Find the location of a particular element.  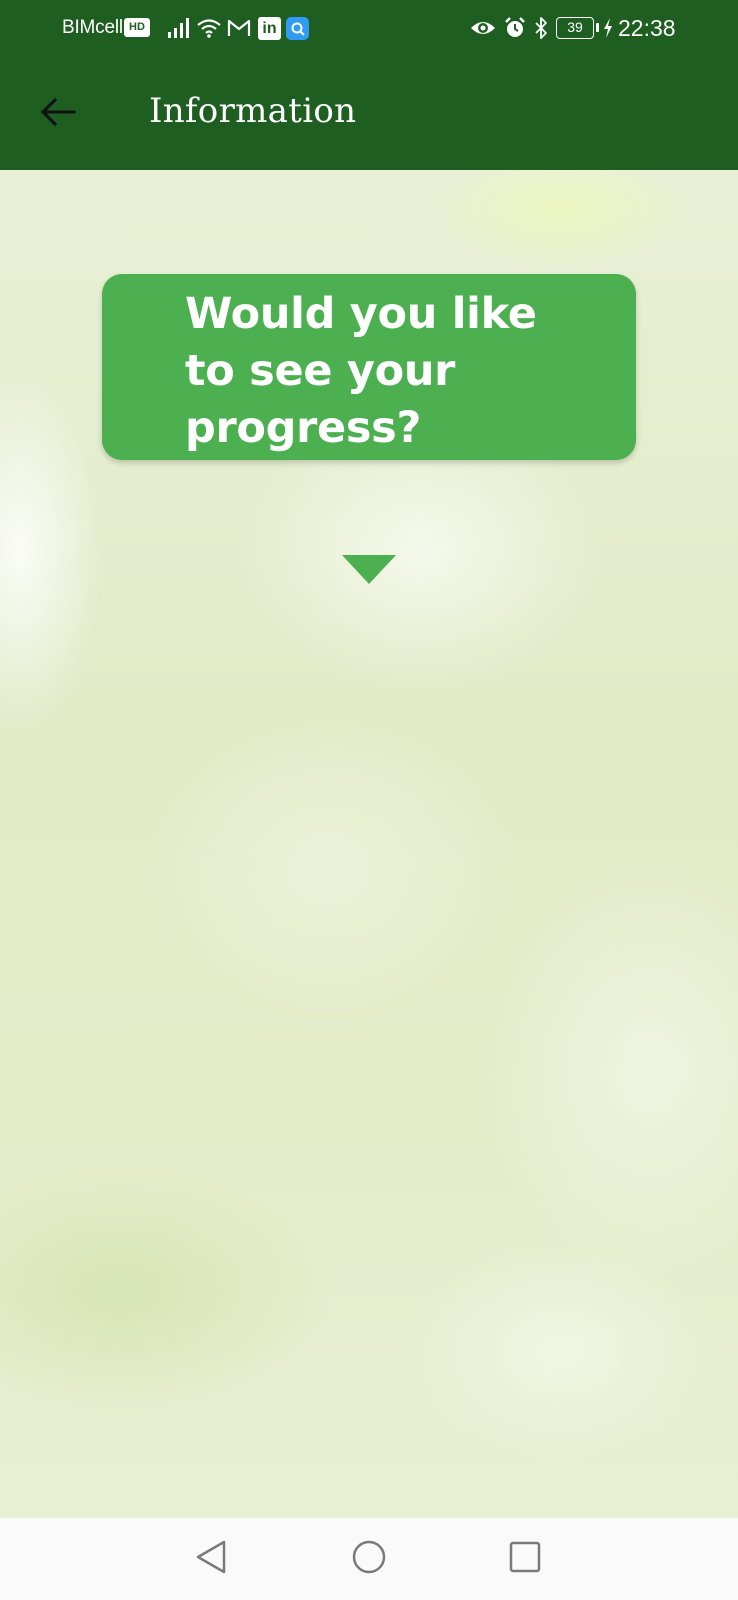

home-circle-icon is located at coordinates (369, 1559).